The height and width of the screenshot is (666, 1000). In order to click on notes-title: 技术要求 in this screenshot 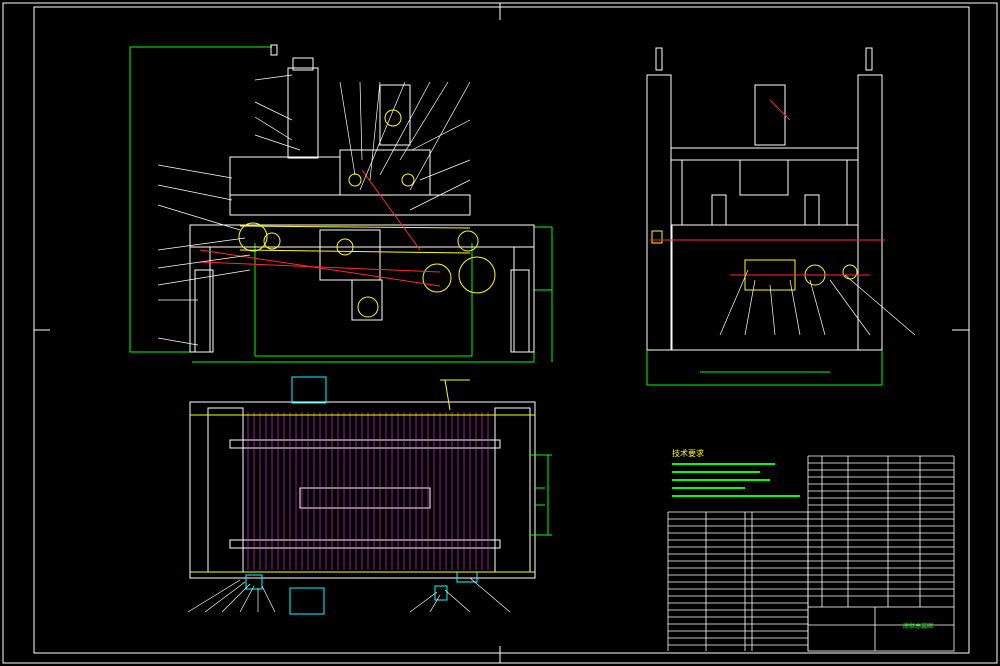, I will do `click(688, 453)`.